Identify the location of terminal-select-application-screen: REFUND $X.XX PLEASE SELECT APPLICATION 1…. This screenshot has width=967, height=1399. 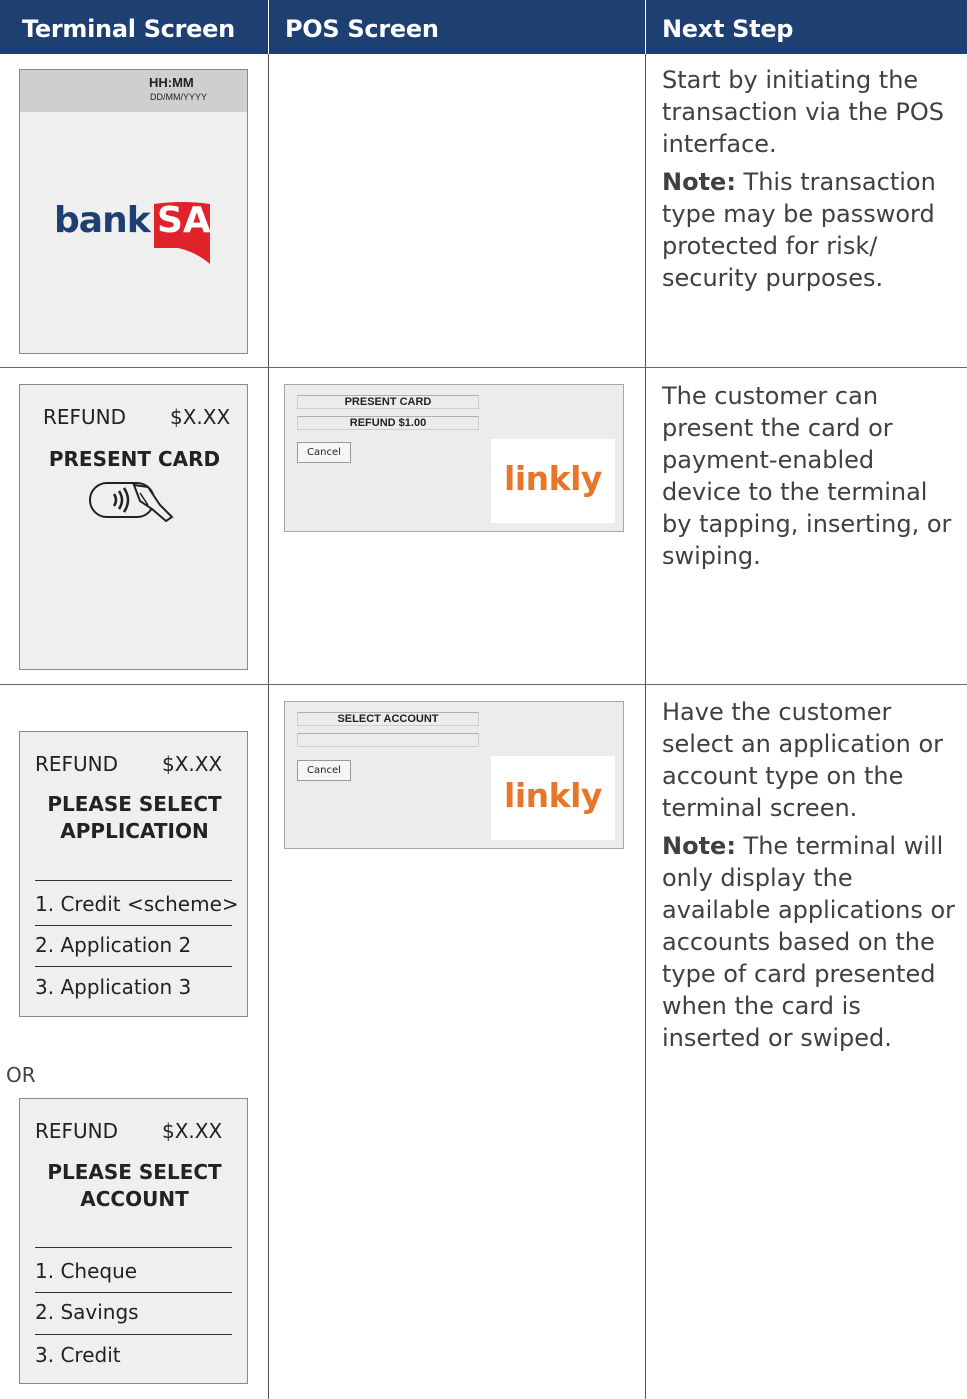
(133, 874).